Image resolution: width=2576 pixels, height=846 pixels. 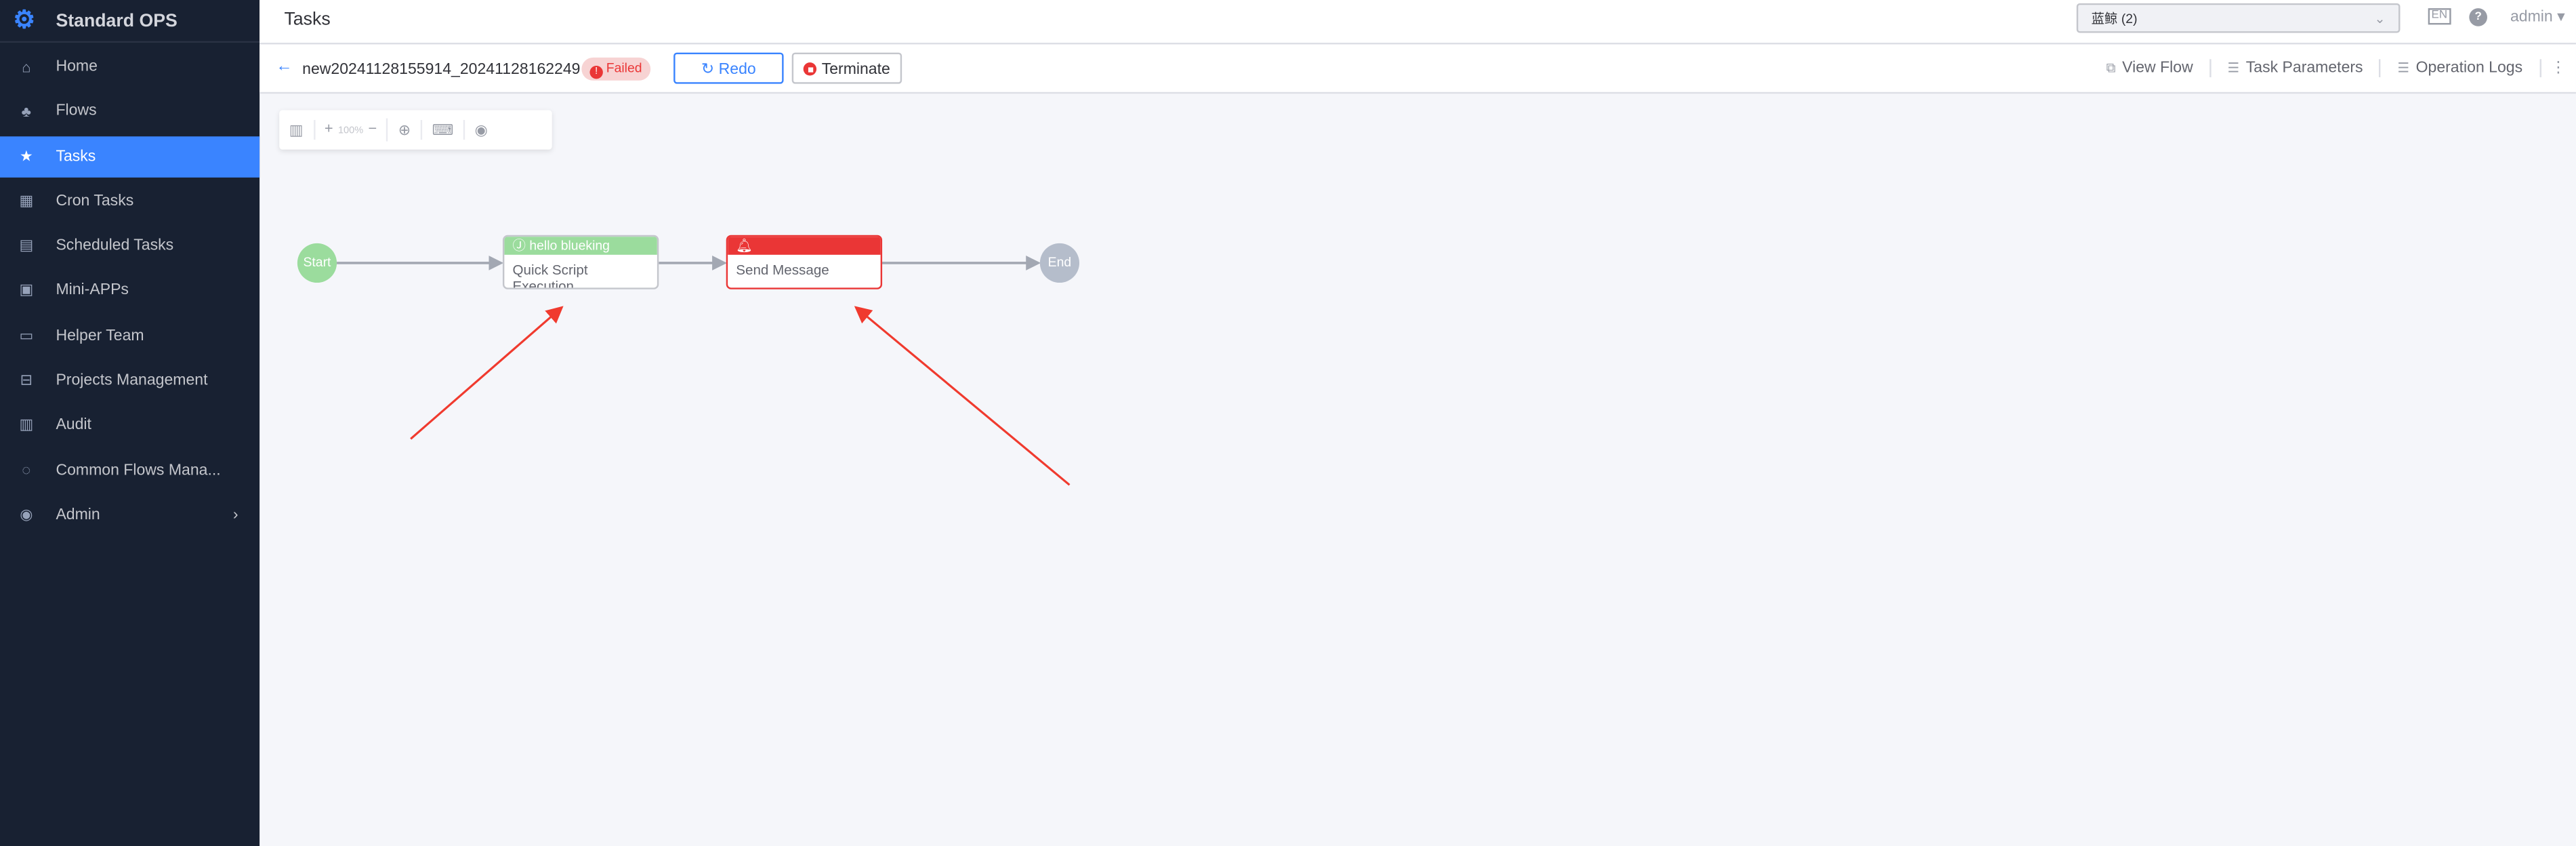 What do you see at coordinates (129, 111) in the screenshot?
I see `sidebar-item-flows: ♣ Flows` at bounding box center [129, 111].